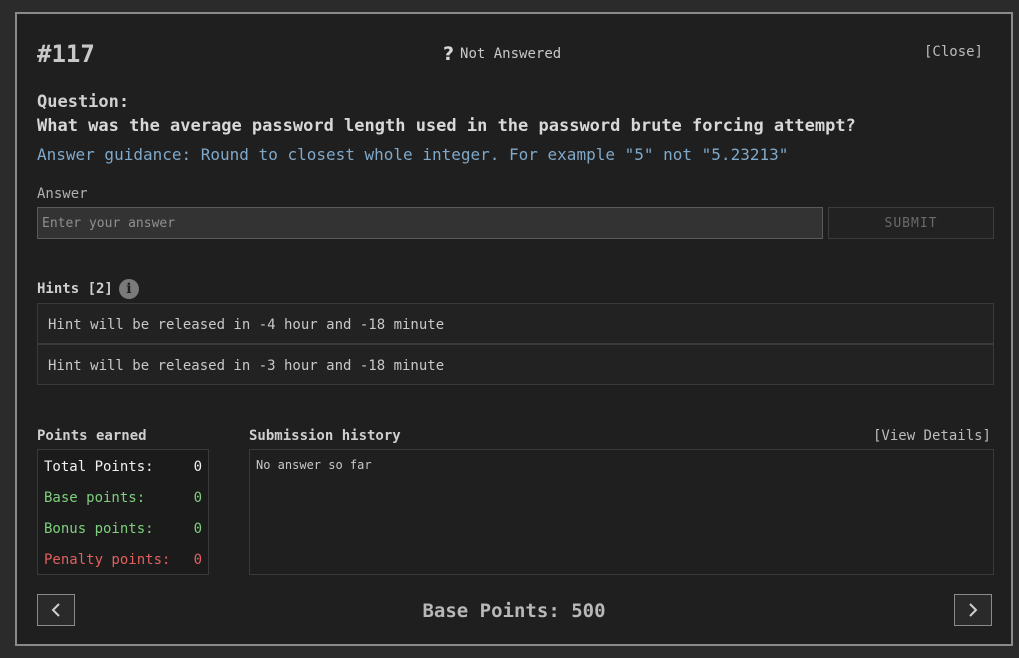 This screenshot has width=1019, height=658. I want to click on total-points-row: Total Points: 0, so click(123, 467).